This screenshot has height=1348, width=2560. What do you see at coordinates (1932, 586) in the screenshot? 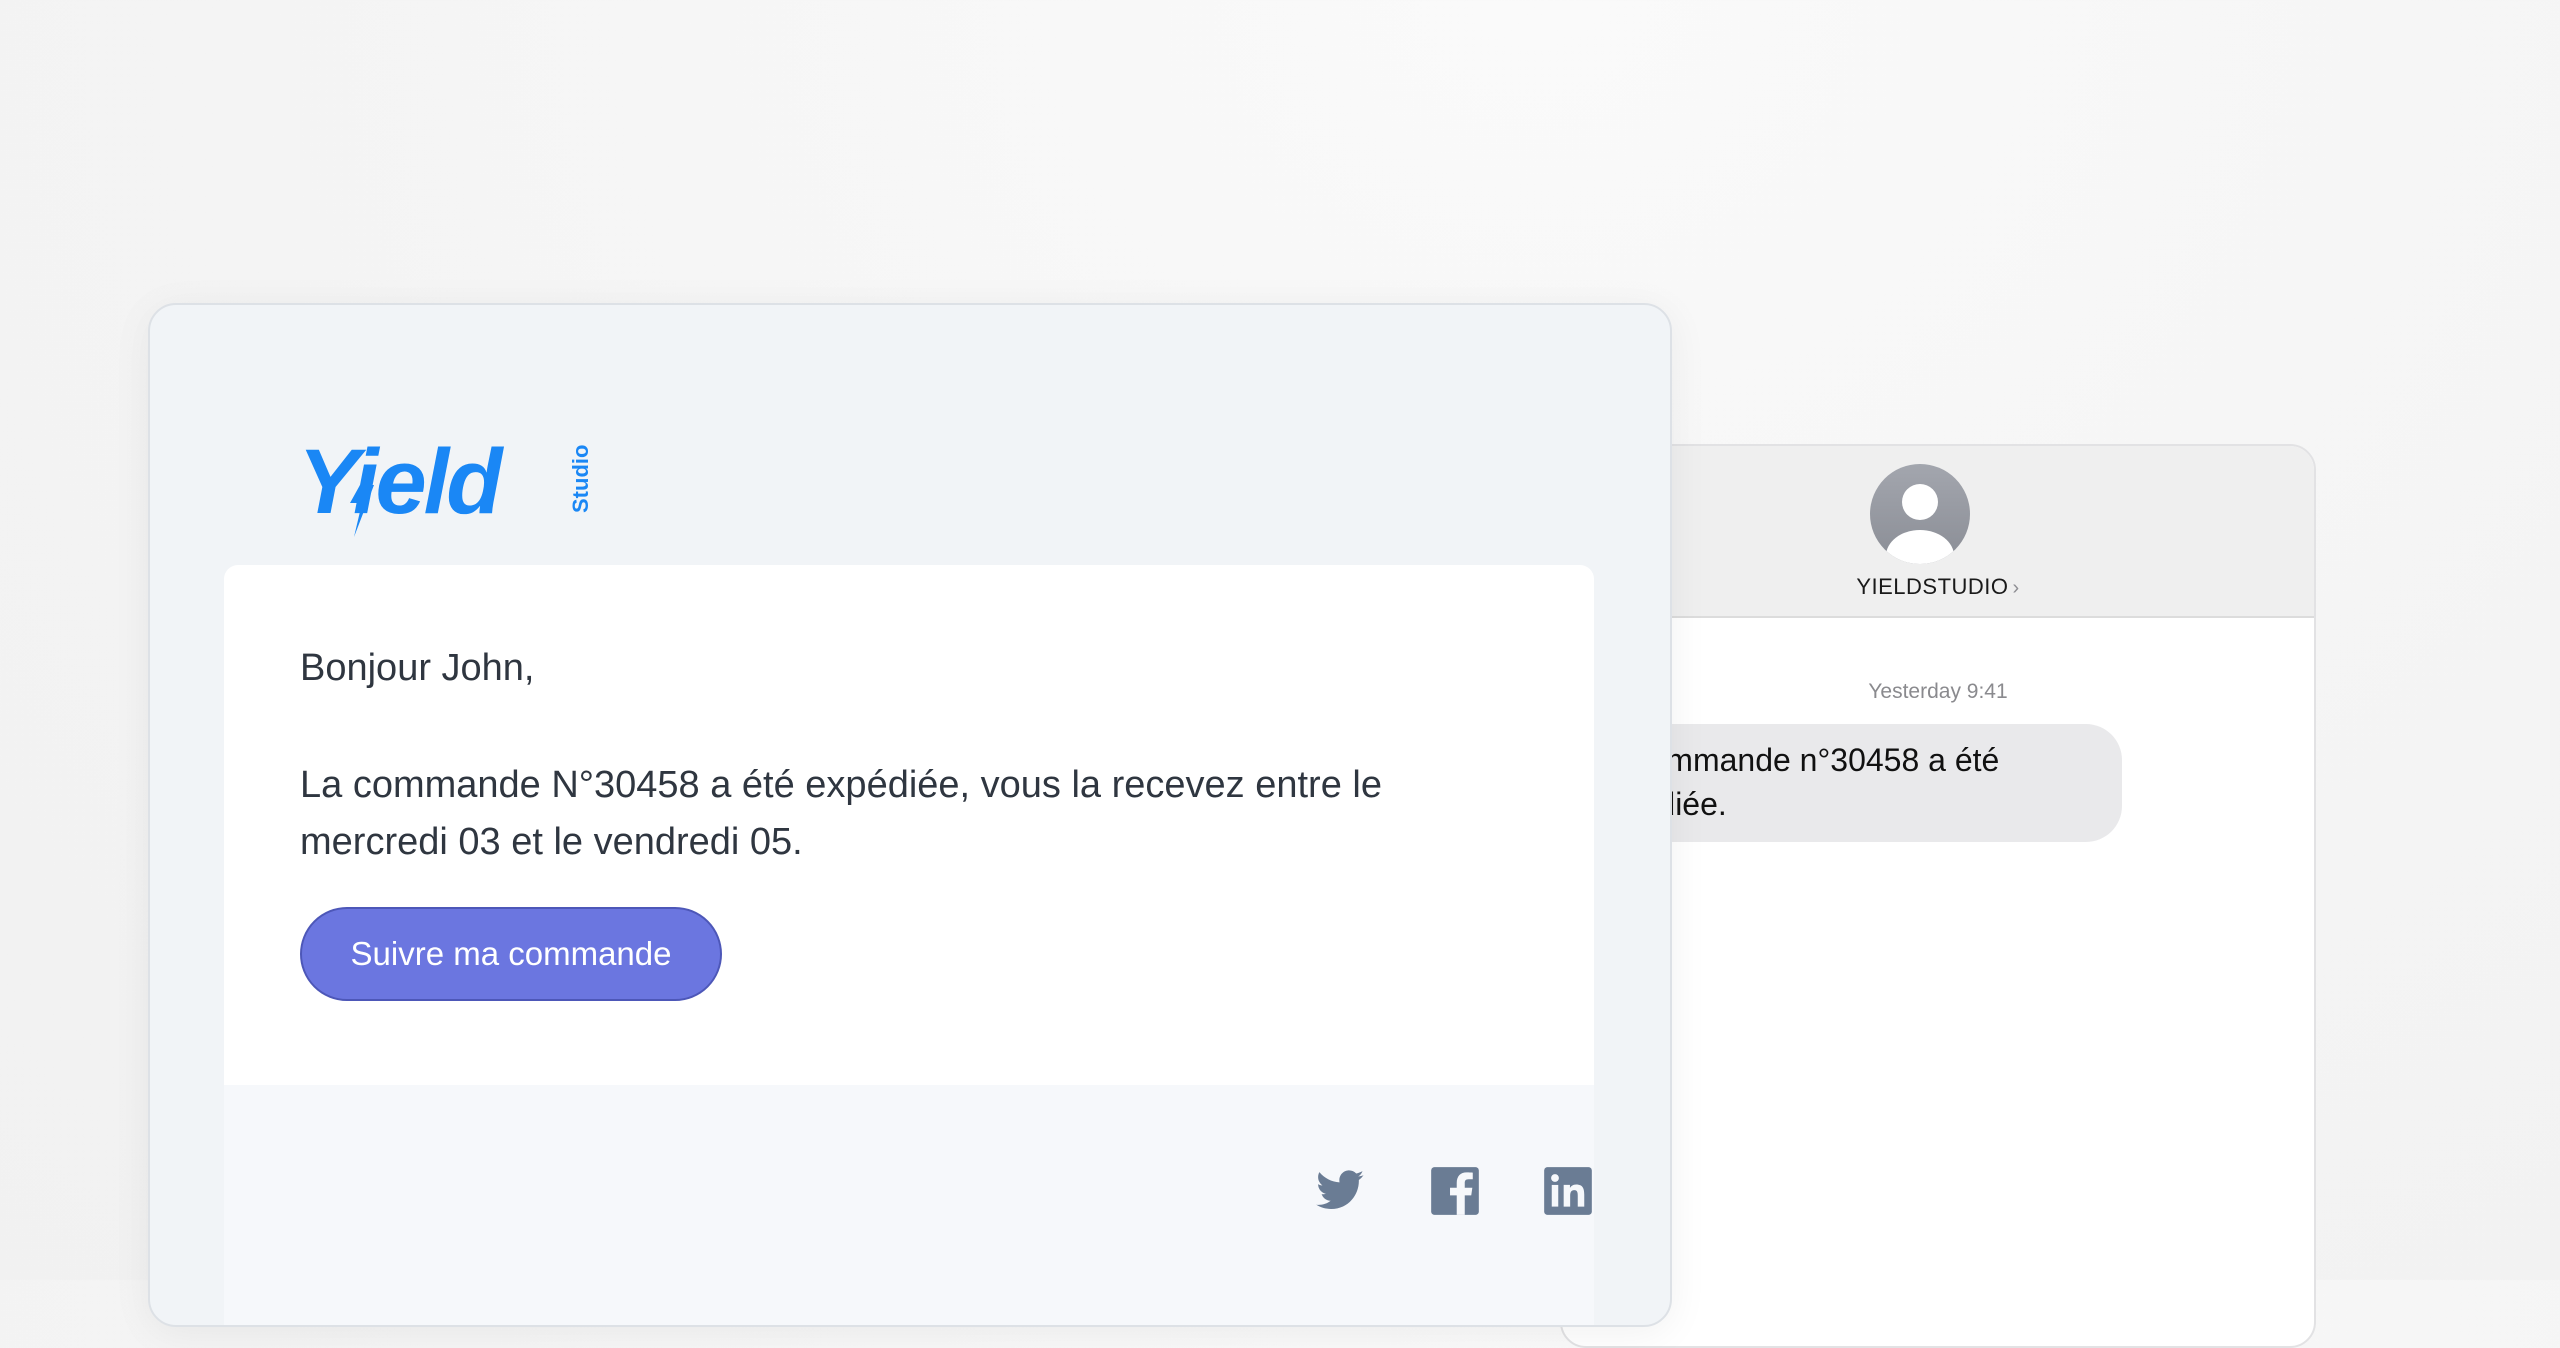
I see `sms-contact-label: YIELDSTUDIO` at bounding box center [1932, 586].